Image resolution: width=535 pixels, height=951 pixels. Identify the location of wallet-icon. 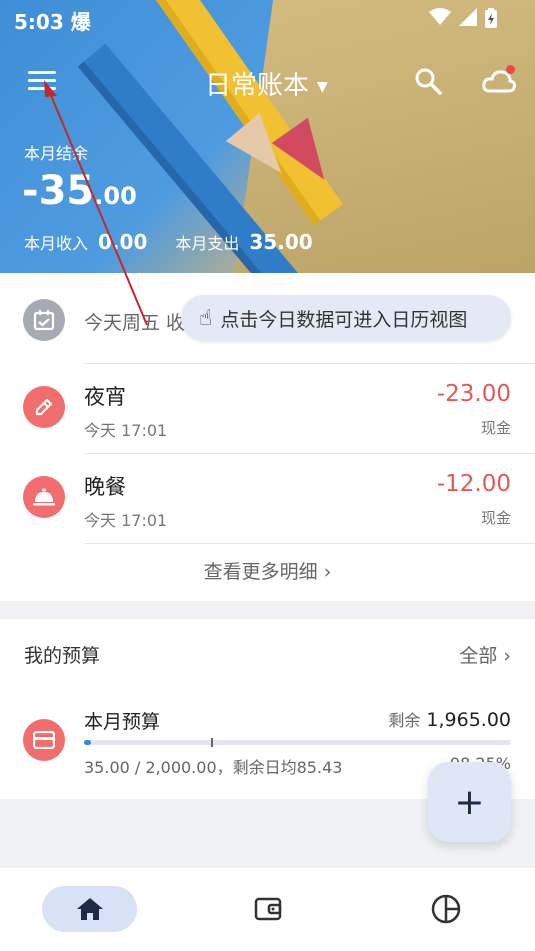
(268, 909).